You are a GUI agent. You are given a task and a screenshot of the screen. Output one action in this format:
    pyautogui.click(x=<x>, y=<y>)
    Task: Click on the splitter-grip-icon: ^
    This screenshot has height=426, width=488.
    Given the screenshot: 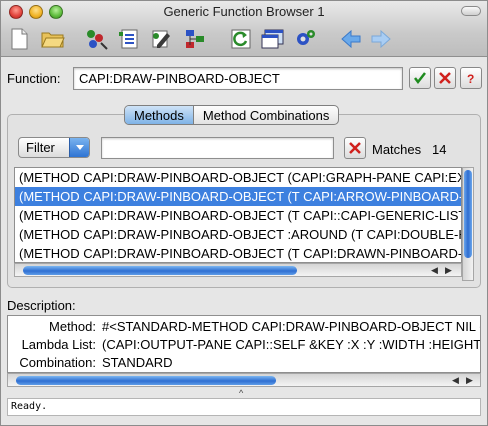 What is the action you would take?
    pyautogui.click(x=241, y=393)
    